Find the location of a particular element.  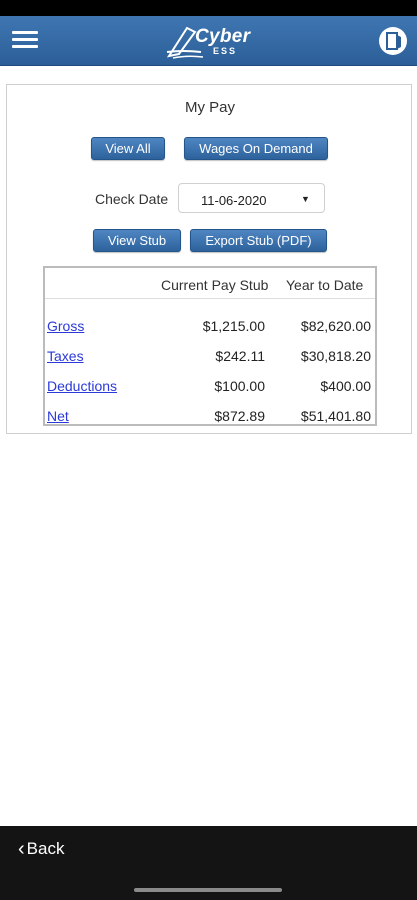

app-header: Cyber ESS is located at coordinates (208, 41).